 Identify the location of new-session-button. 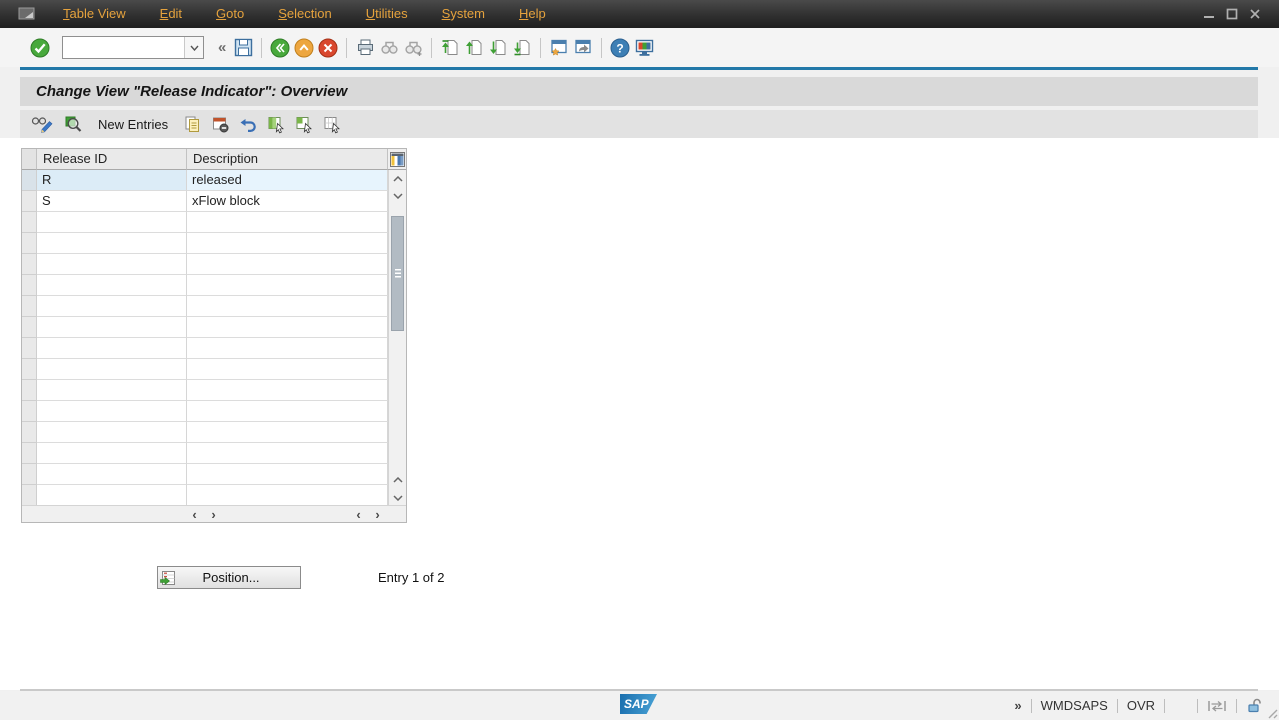
(559, 48).